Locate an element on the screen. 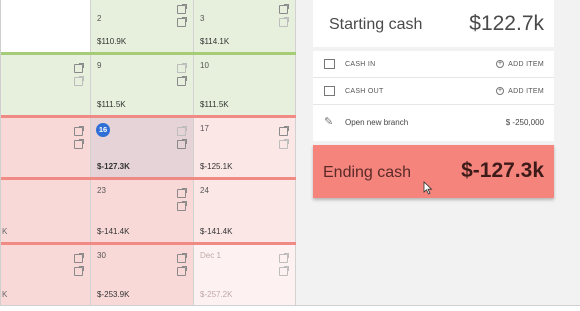 The width and height of the screenshot is (580, 311). calendar-week-row: 16 $-127.3K 17 $-125.1K is located at coordinates (148, 147).